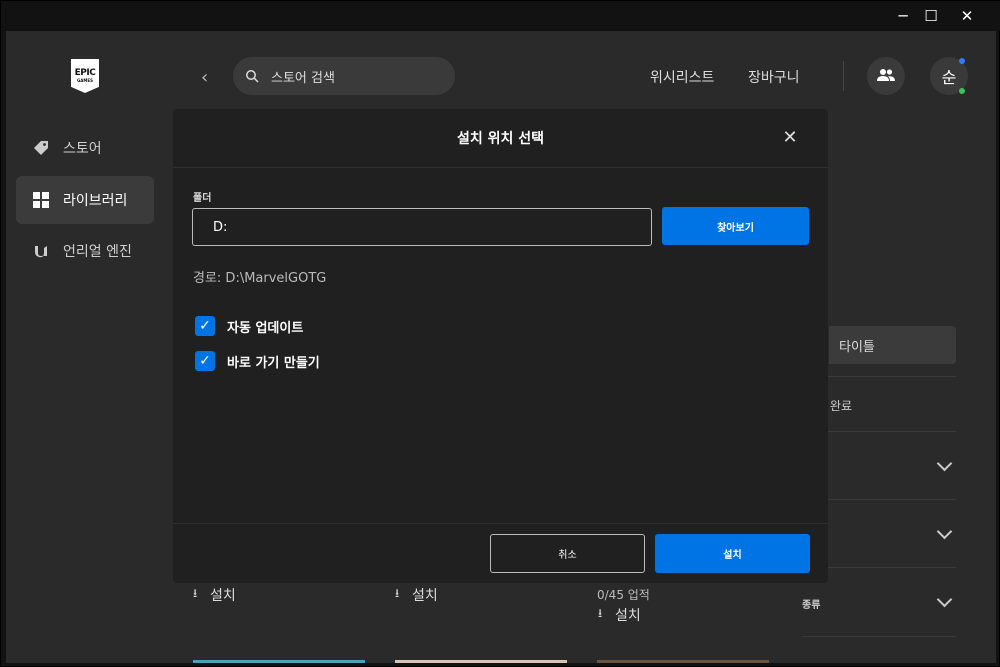 This screenshot has width=1000, height=667. Describe the element at coordinates (204, 77) in the screenshot. I see `back-arrow-icon: ‹` at that location.